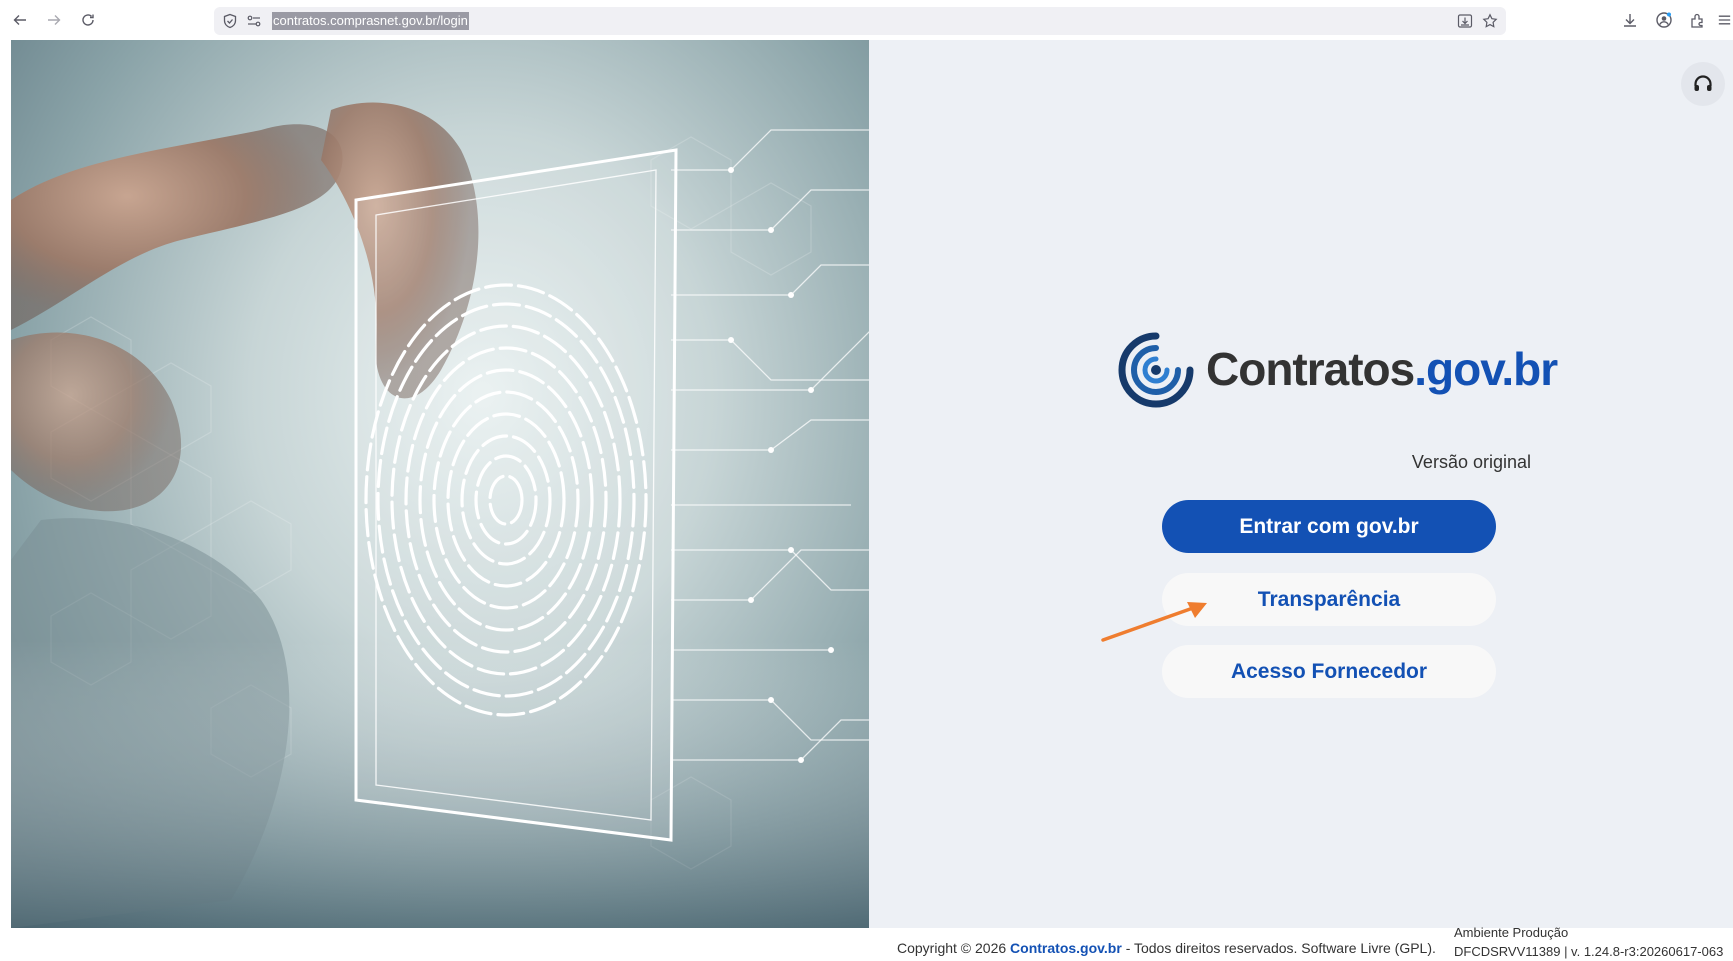 This screenshot has width=1733, height=961. Describe the element at coordinates (1490, 21) in the screenshot. I see `bookmark-star-icon` at that location.